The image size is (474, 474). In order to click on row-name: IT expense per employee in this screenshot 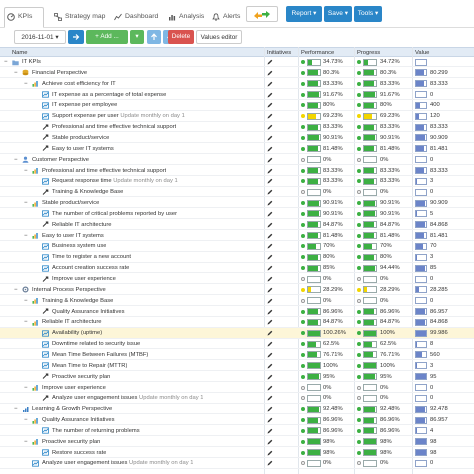, I will do `click(84, 105)`.